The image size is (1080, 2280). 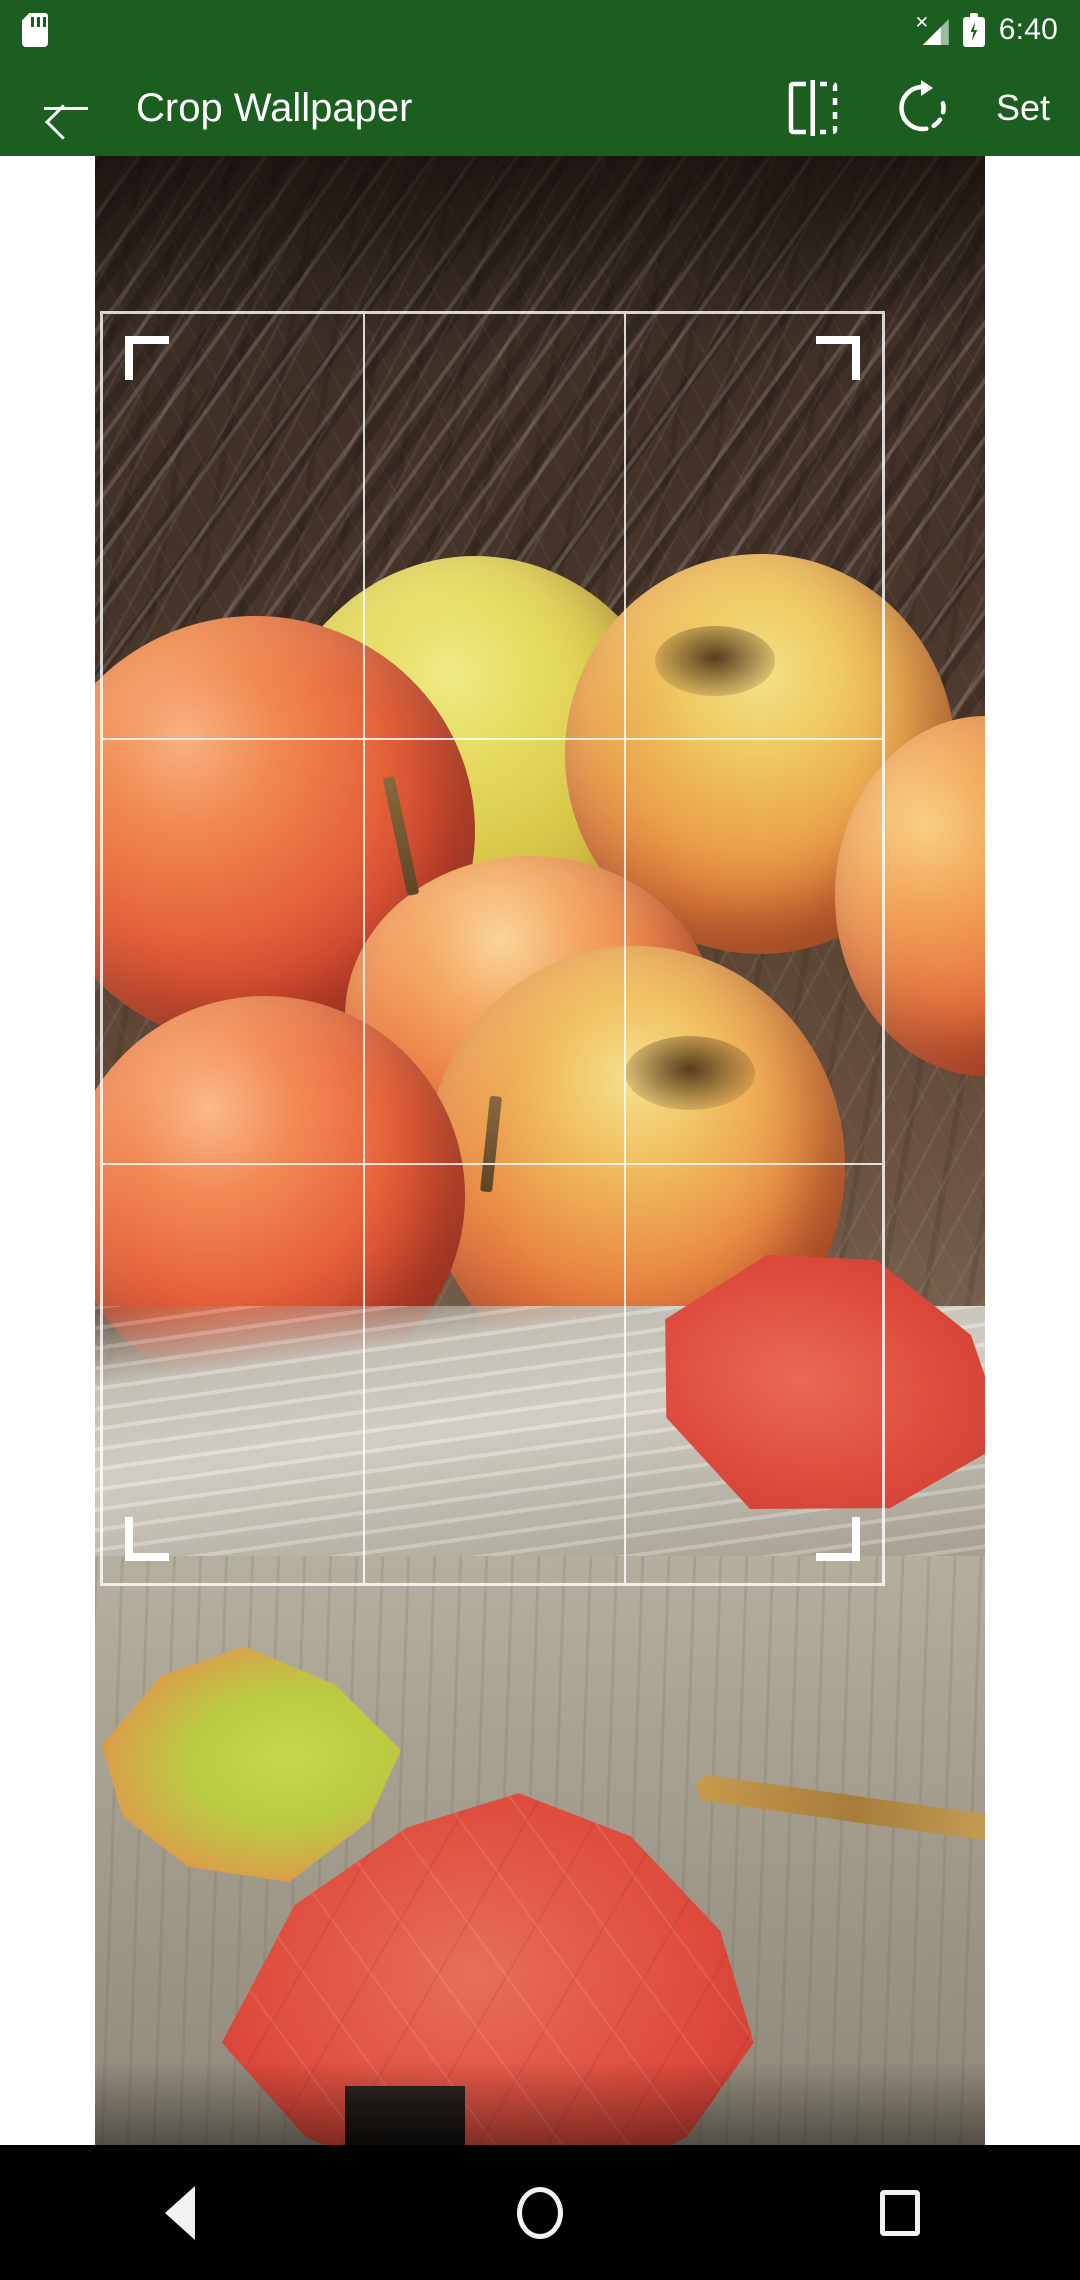 I want to click on app-bar: Crop Wallpaper Set, so click(x=540, y=108).